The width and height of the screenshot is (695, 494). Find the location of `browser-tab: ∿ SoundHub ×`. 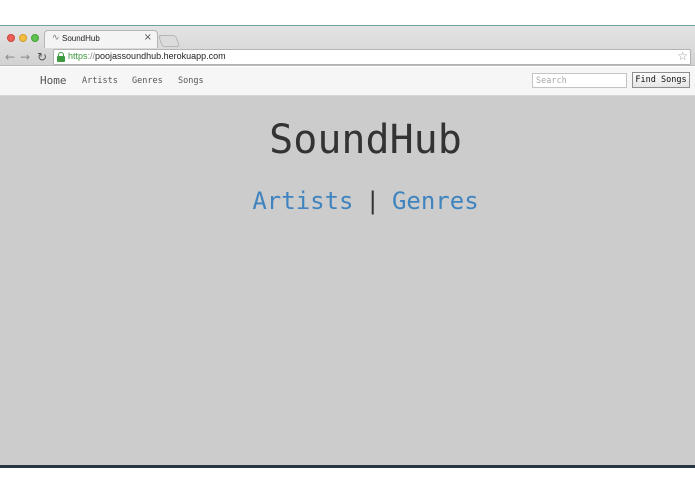

browser-tab: ∿ SoundHub × is located at coordinates (101, 39).